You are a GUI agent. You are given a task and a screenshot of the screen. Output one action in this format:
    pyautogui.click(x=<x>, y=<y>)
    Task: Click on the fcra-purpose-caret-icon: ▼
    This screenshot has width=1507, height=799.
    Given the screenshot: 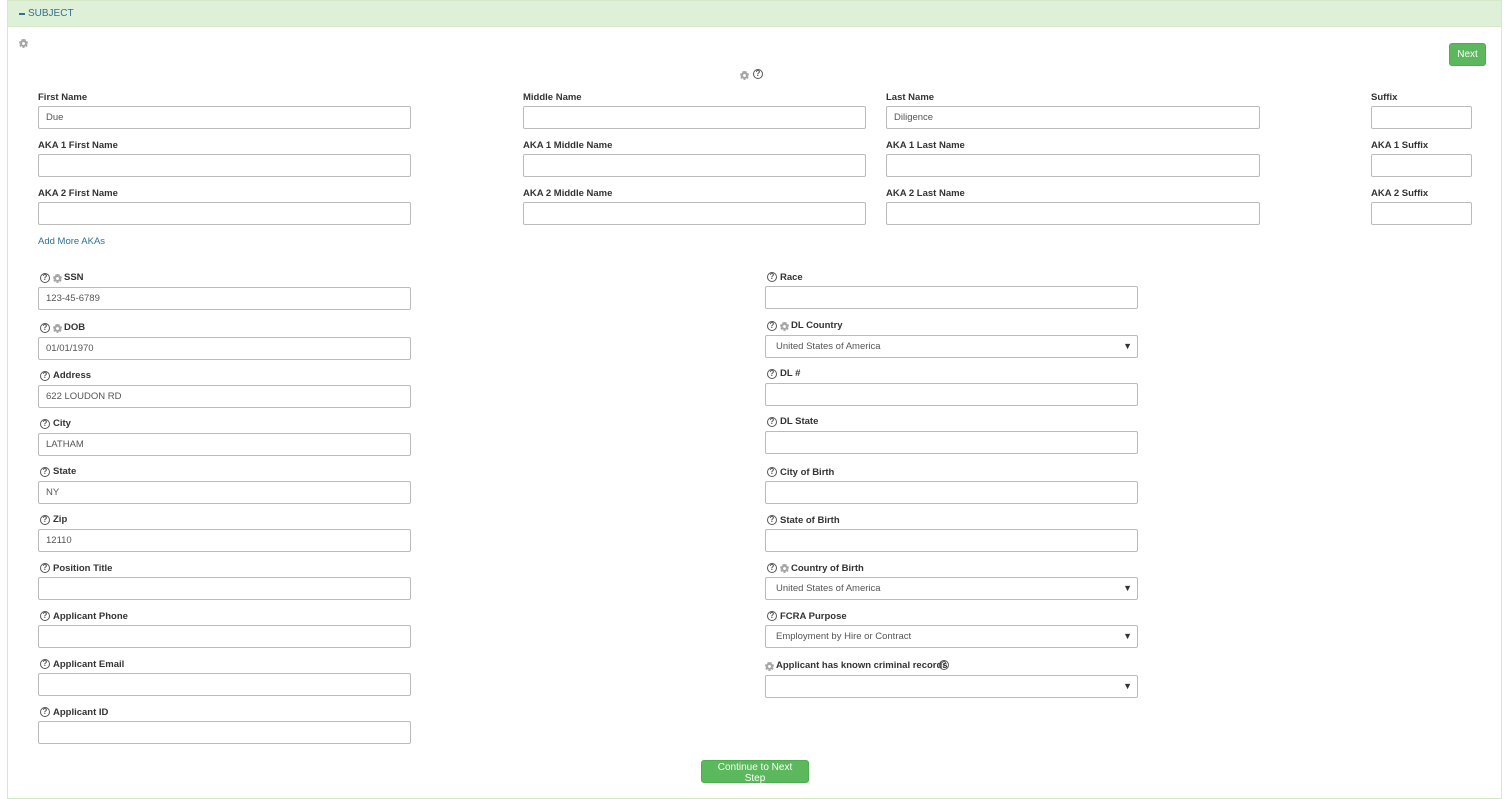 What is the action you would take?
    pyautogui.click(x=1127, y=636)
    